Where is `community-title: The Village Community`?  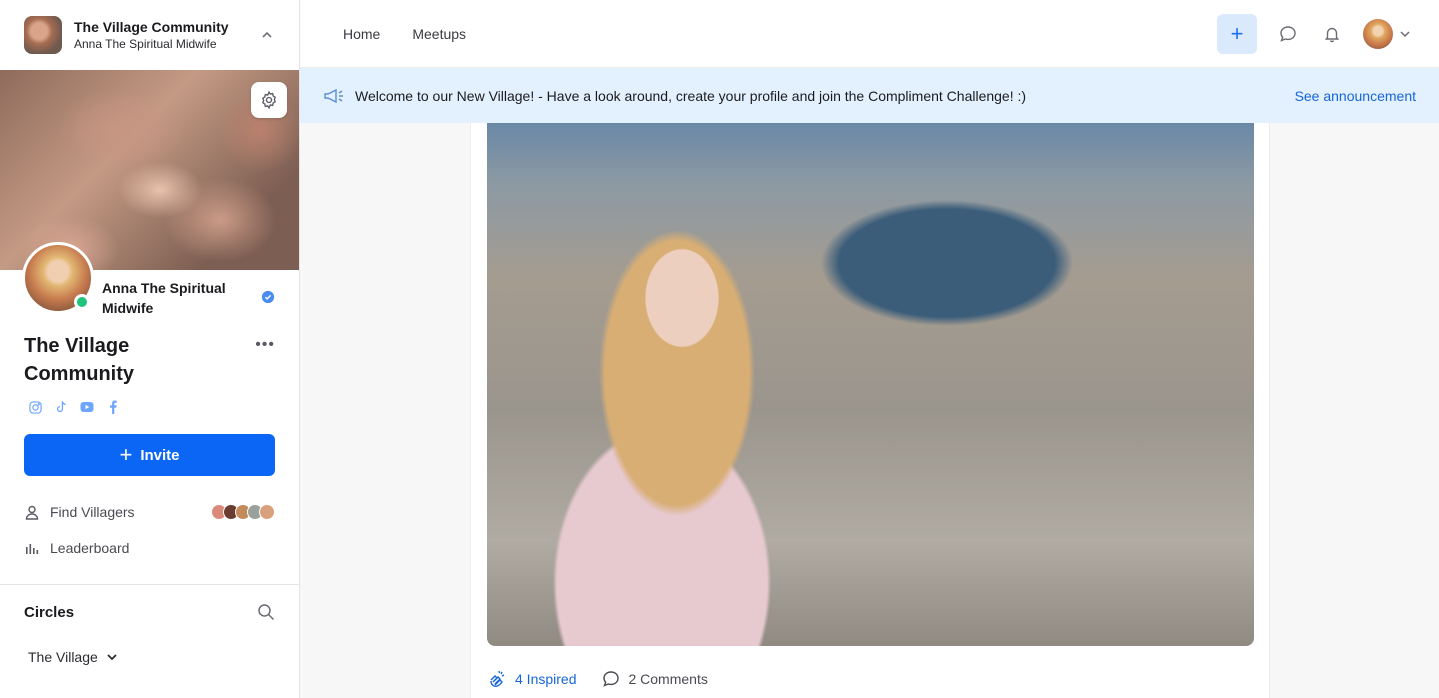 community-title: The Village Community is located at coordinates (79, 360).